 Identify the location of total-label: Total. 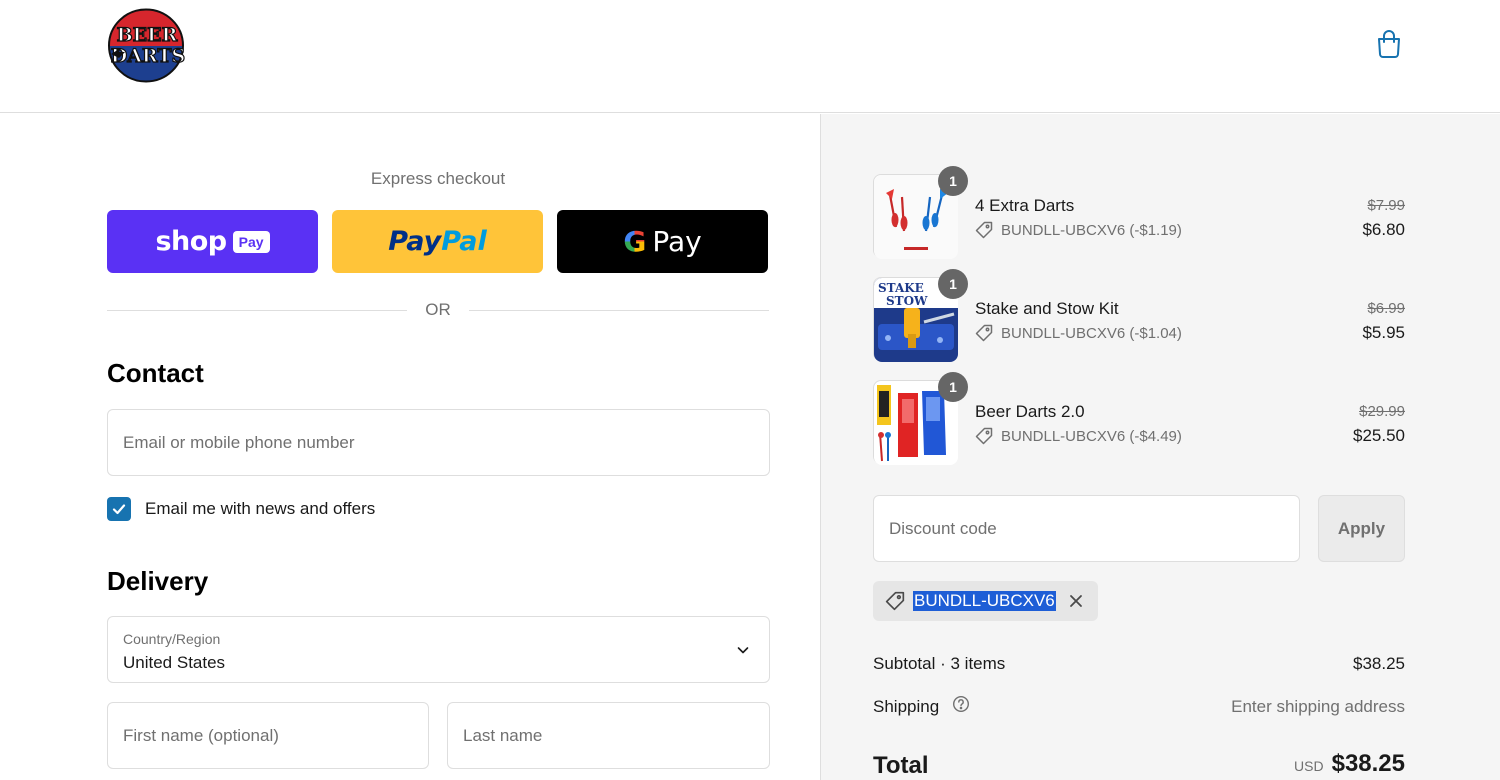
(901, 765).